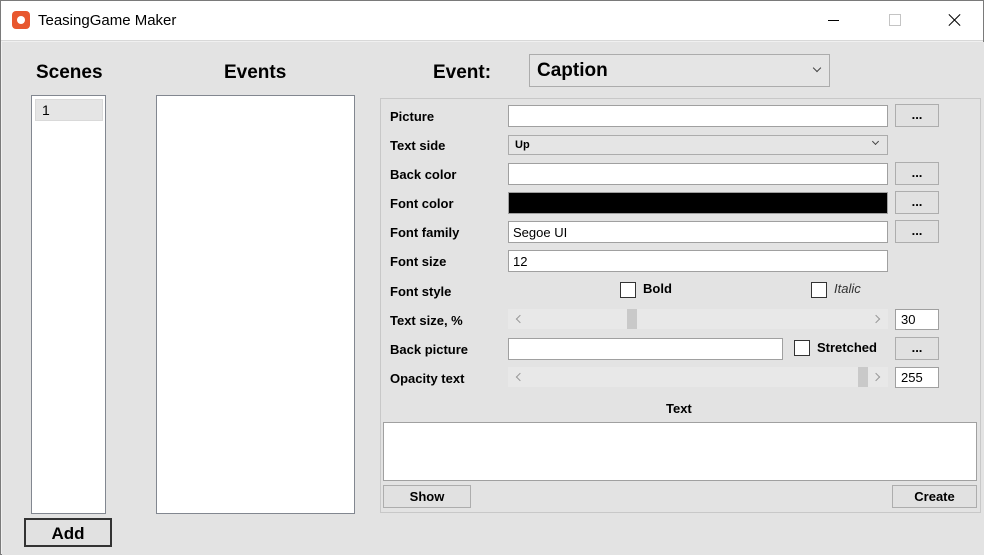 Image resolution: width=984 pixels, height=555 pixels. I want to click on scenes-list: 1, so click(68, 304).